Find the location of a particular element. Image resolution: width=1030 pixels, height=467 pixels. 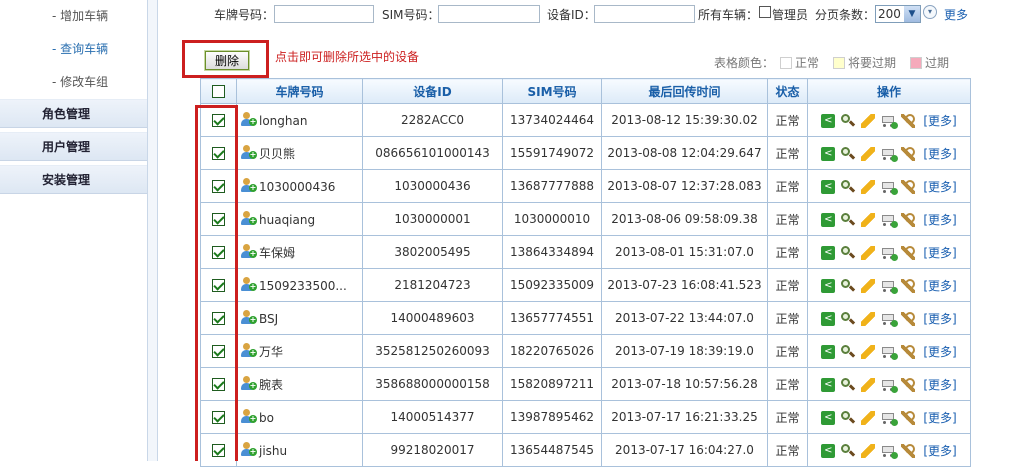

header-sim: SIM号码 is located at coordinates (552, 91).